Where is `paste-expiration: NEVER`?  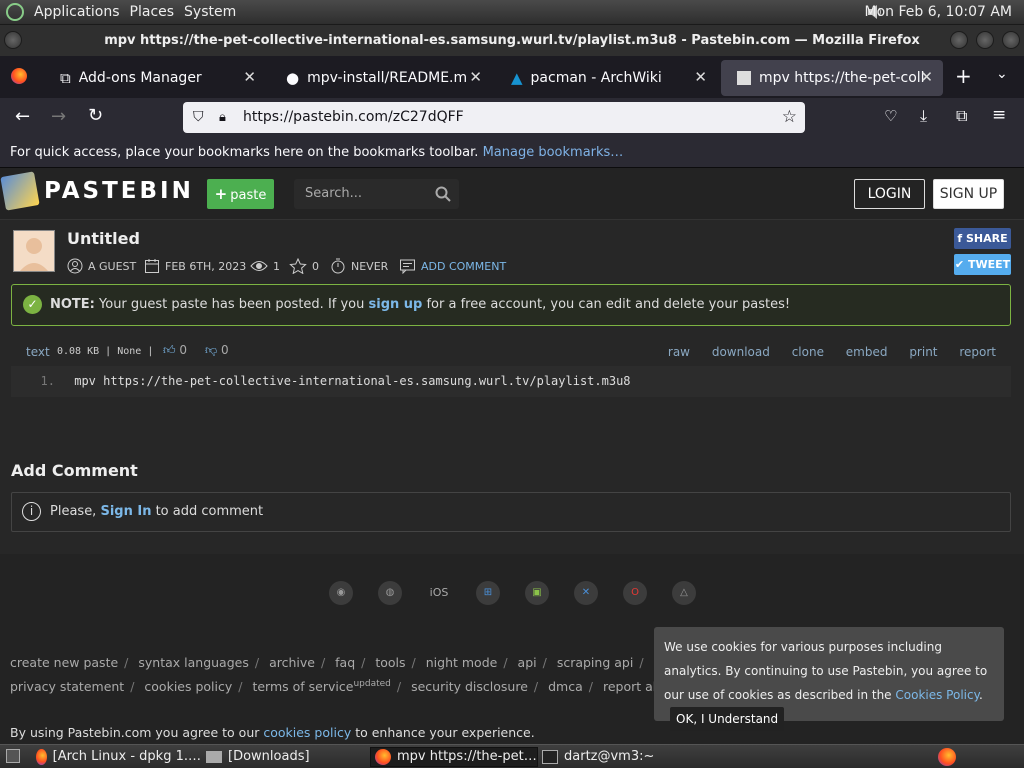
paste-expiration: NEVER is located at coordinates (359, 266).